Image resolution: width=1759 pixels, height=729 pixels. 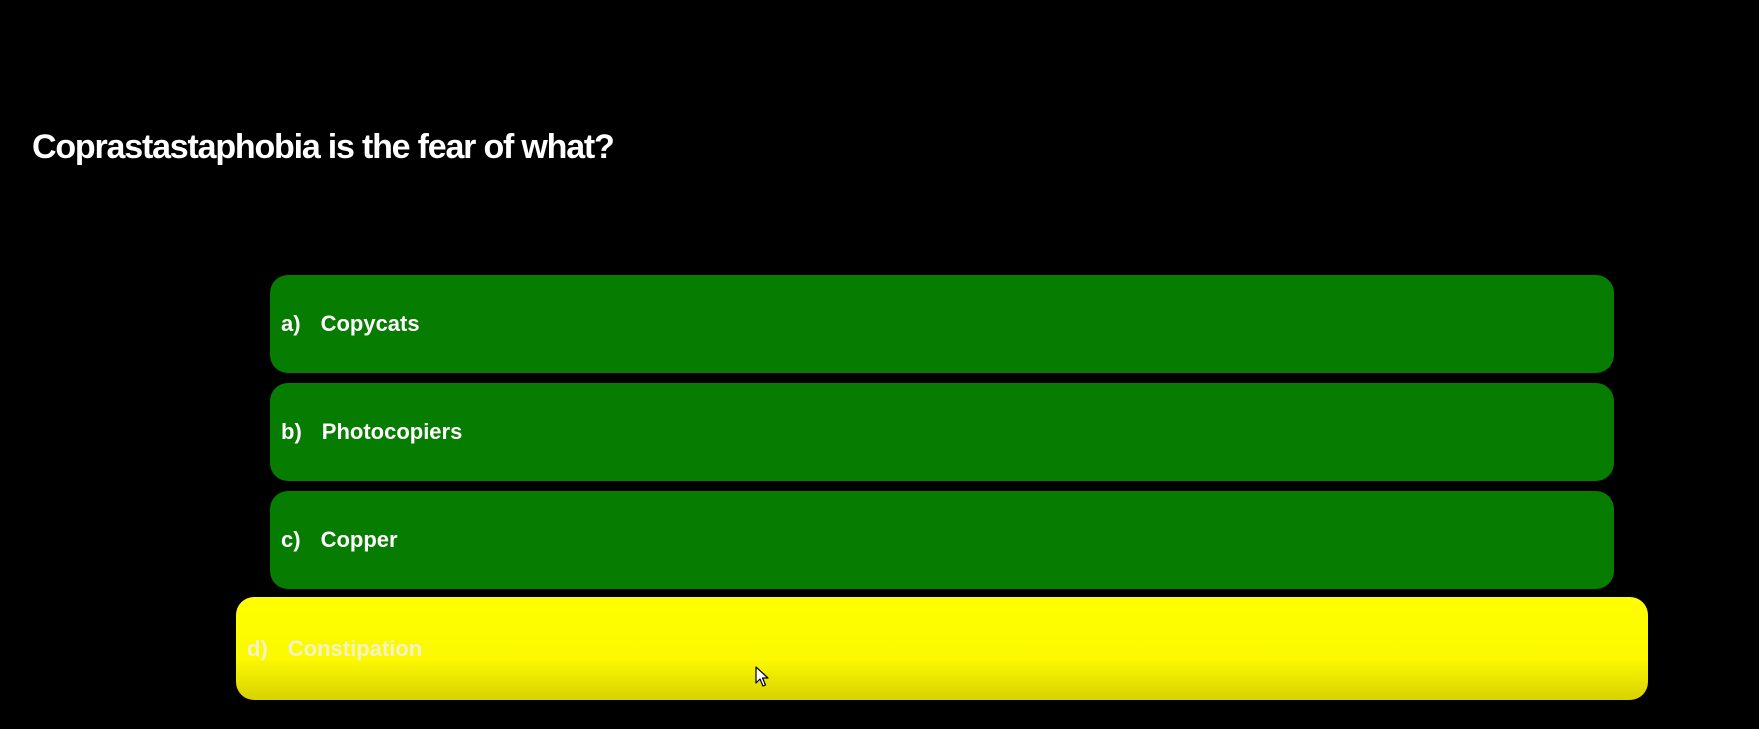 I want to click on answer-text: Copper, so click(x=359, y=539).